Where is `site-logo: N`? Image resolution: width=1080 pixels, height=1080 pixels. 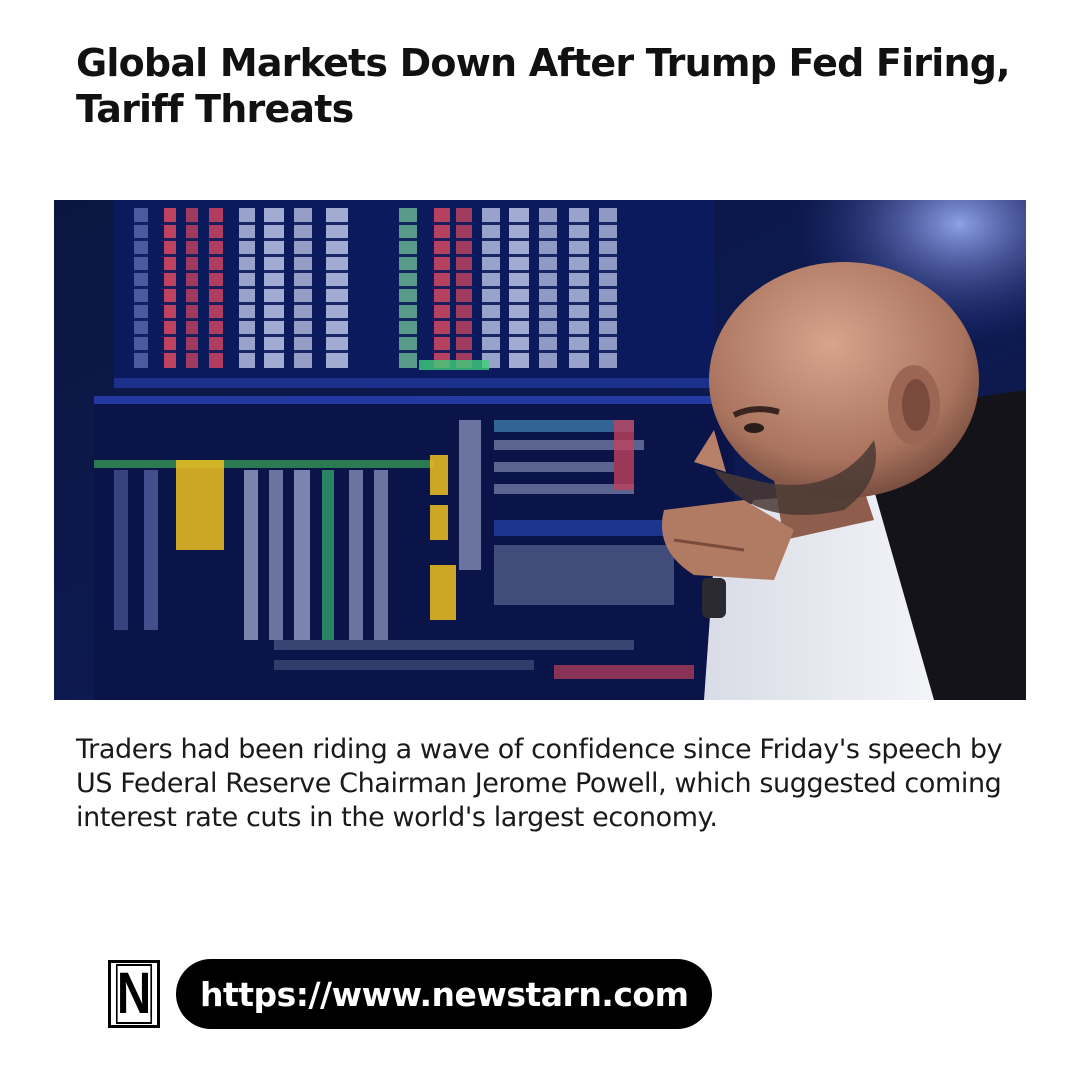
site-logo: N is located at coordinates (134, 994).